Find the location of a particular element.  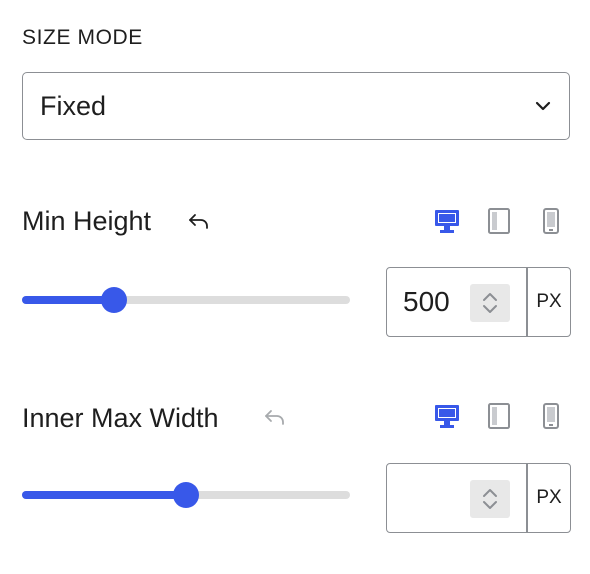

min-height-device-switcher is located at coordinates (499, 221).